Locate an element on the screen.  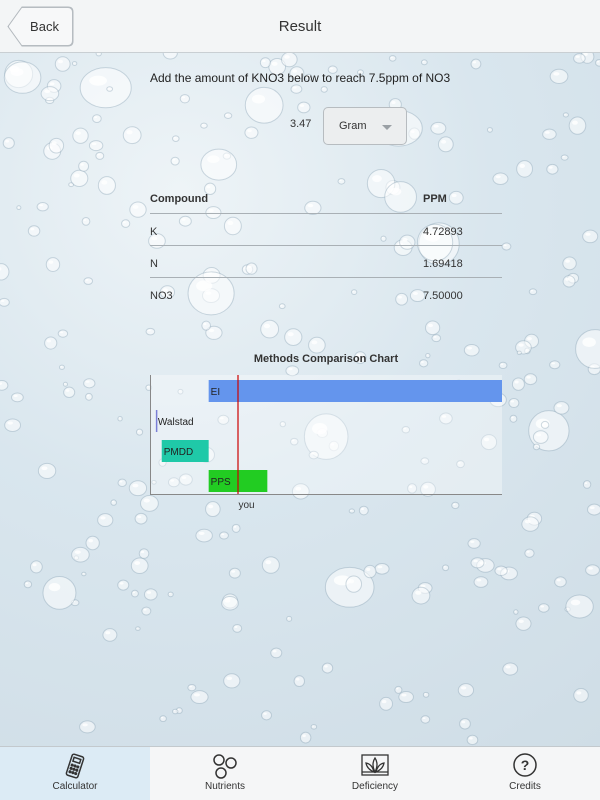
tab-credits: ? Credits is located at coordinates (525, 773).